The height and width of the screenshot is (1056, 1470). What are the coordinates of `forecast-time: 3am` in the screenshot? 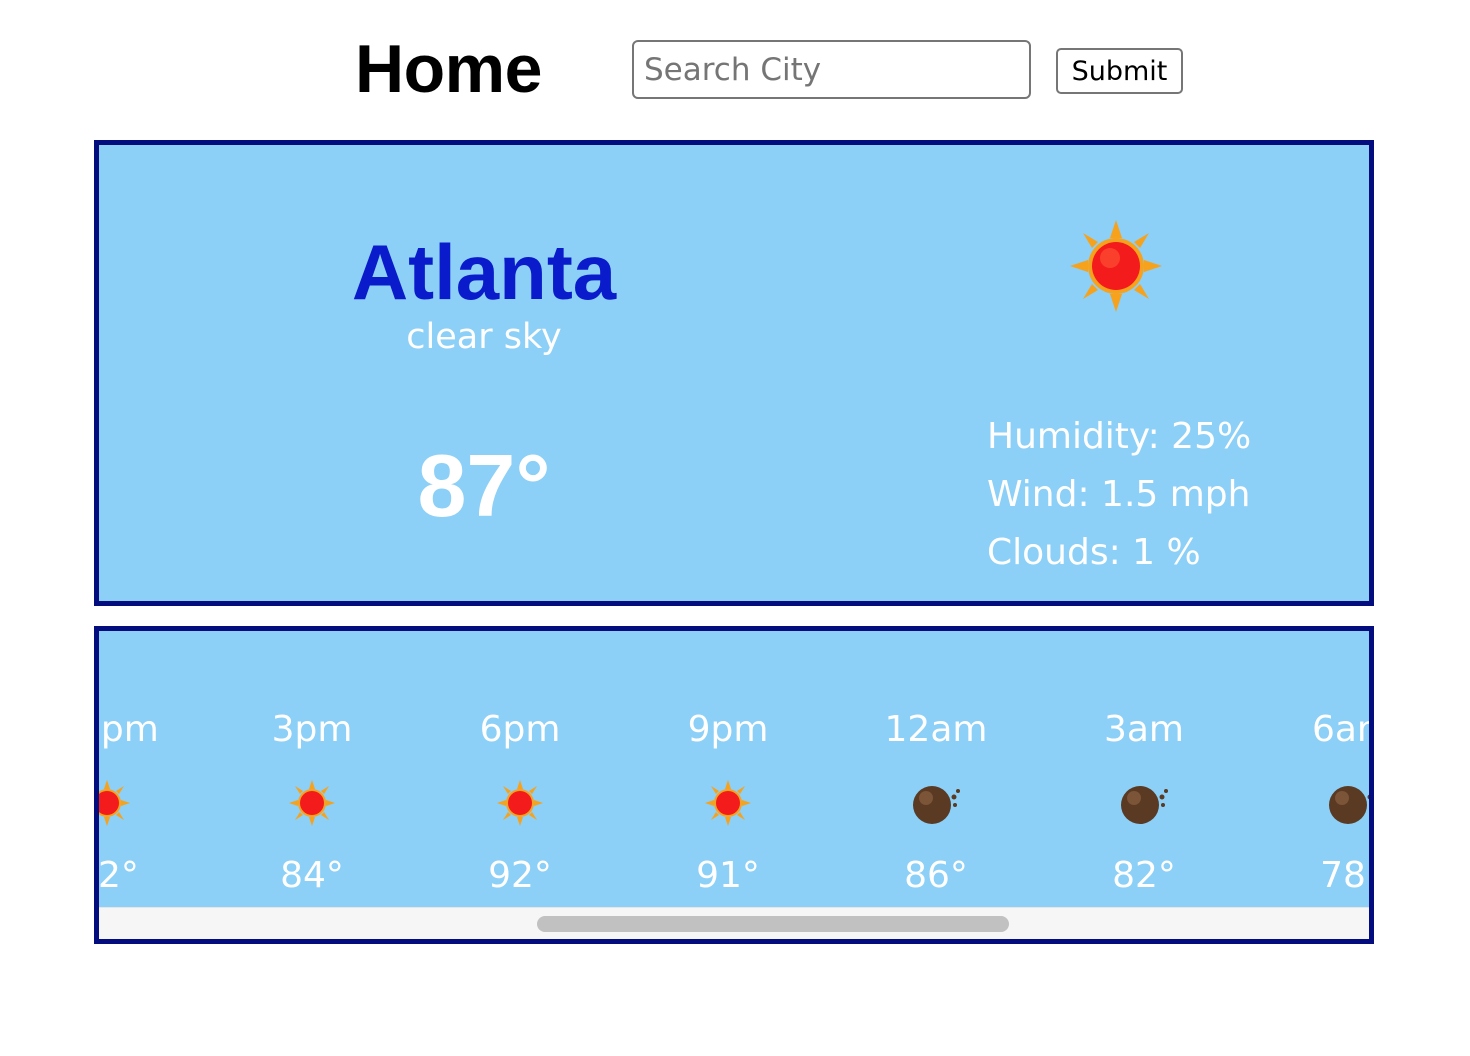 It's located at (1144, 729).